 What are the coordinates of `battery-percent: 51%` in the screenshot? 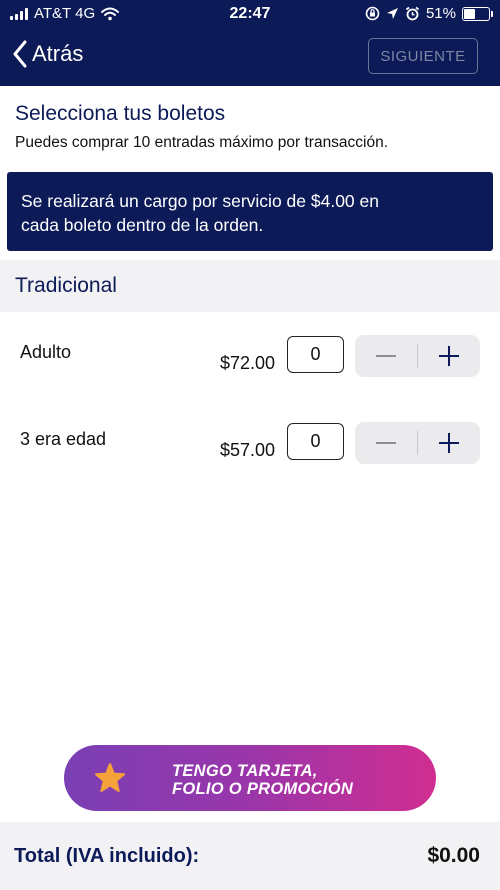 It's located at (440, 13).